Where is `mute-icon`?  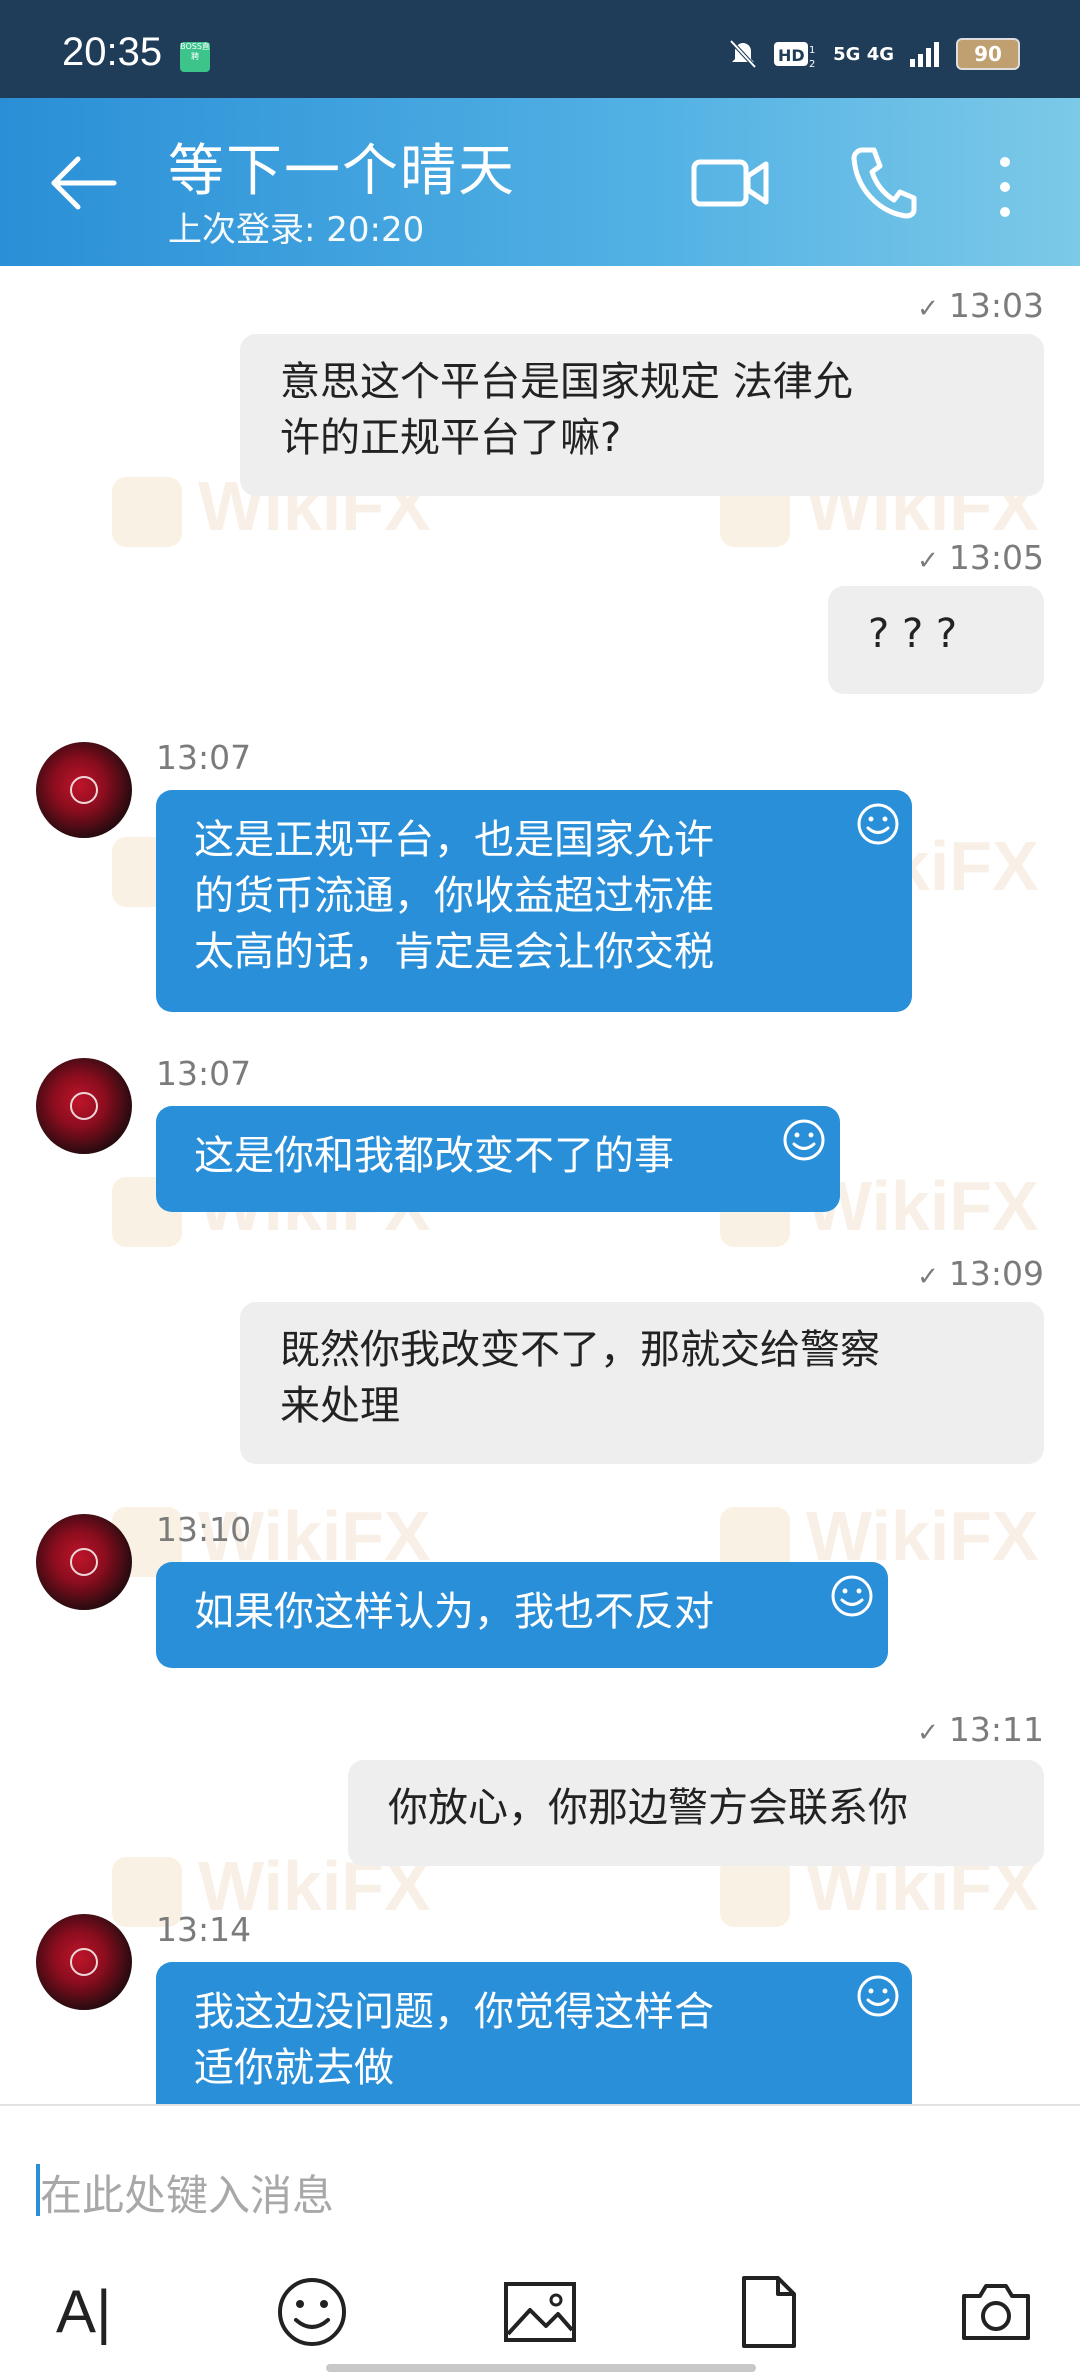 mute-icon is located at coordinates (743, 54).